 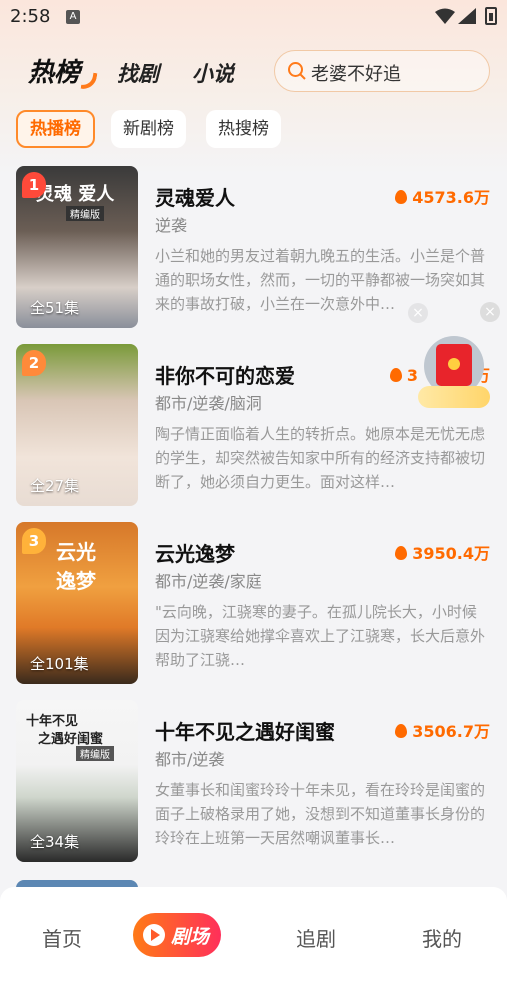 I want to click on chip-new-drama: 新剧榜, so click(x=148, y=129).